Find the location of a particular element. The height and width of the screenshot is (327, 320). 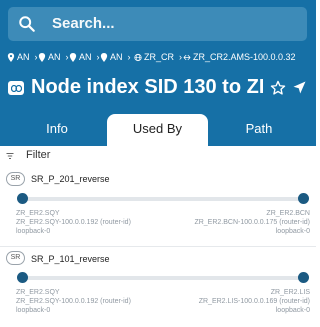

destination-id: ZR_ER2.LIS-100.0.0.169 (router-id) is located at coordinates (254, 301).